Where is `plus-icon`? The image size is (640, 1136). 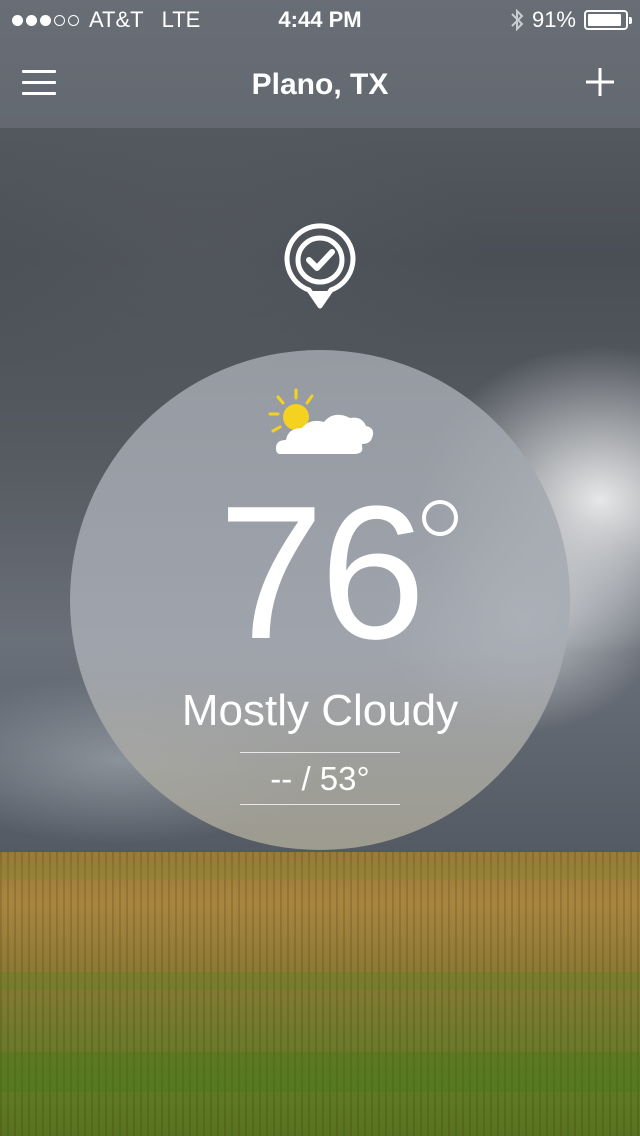 plus-icon is located at coordinates (600, 82).